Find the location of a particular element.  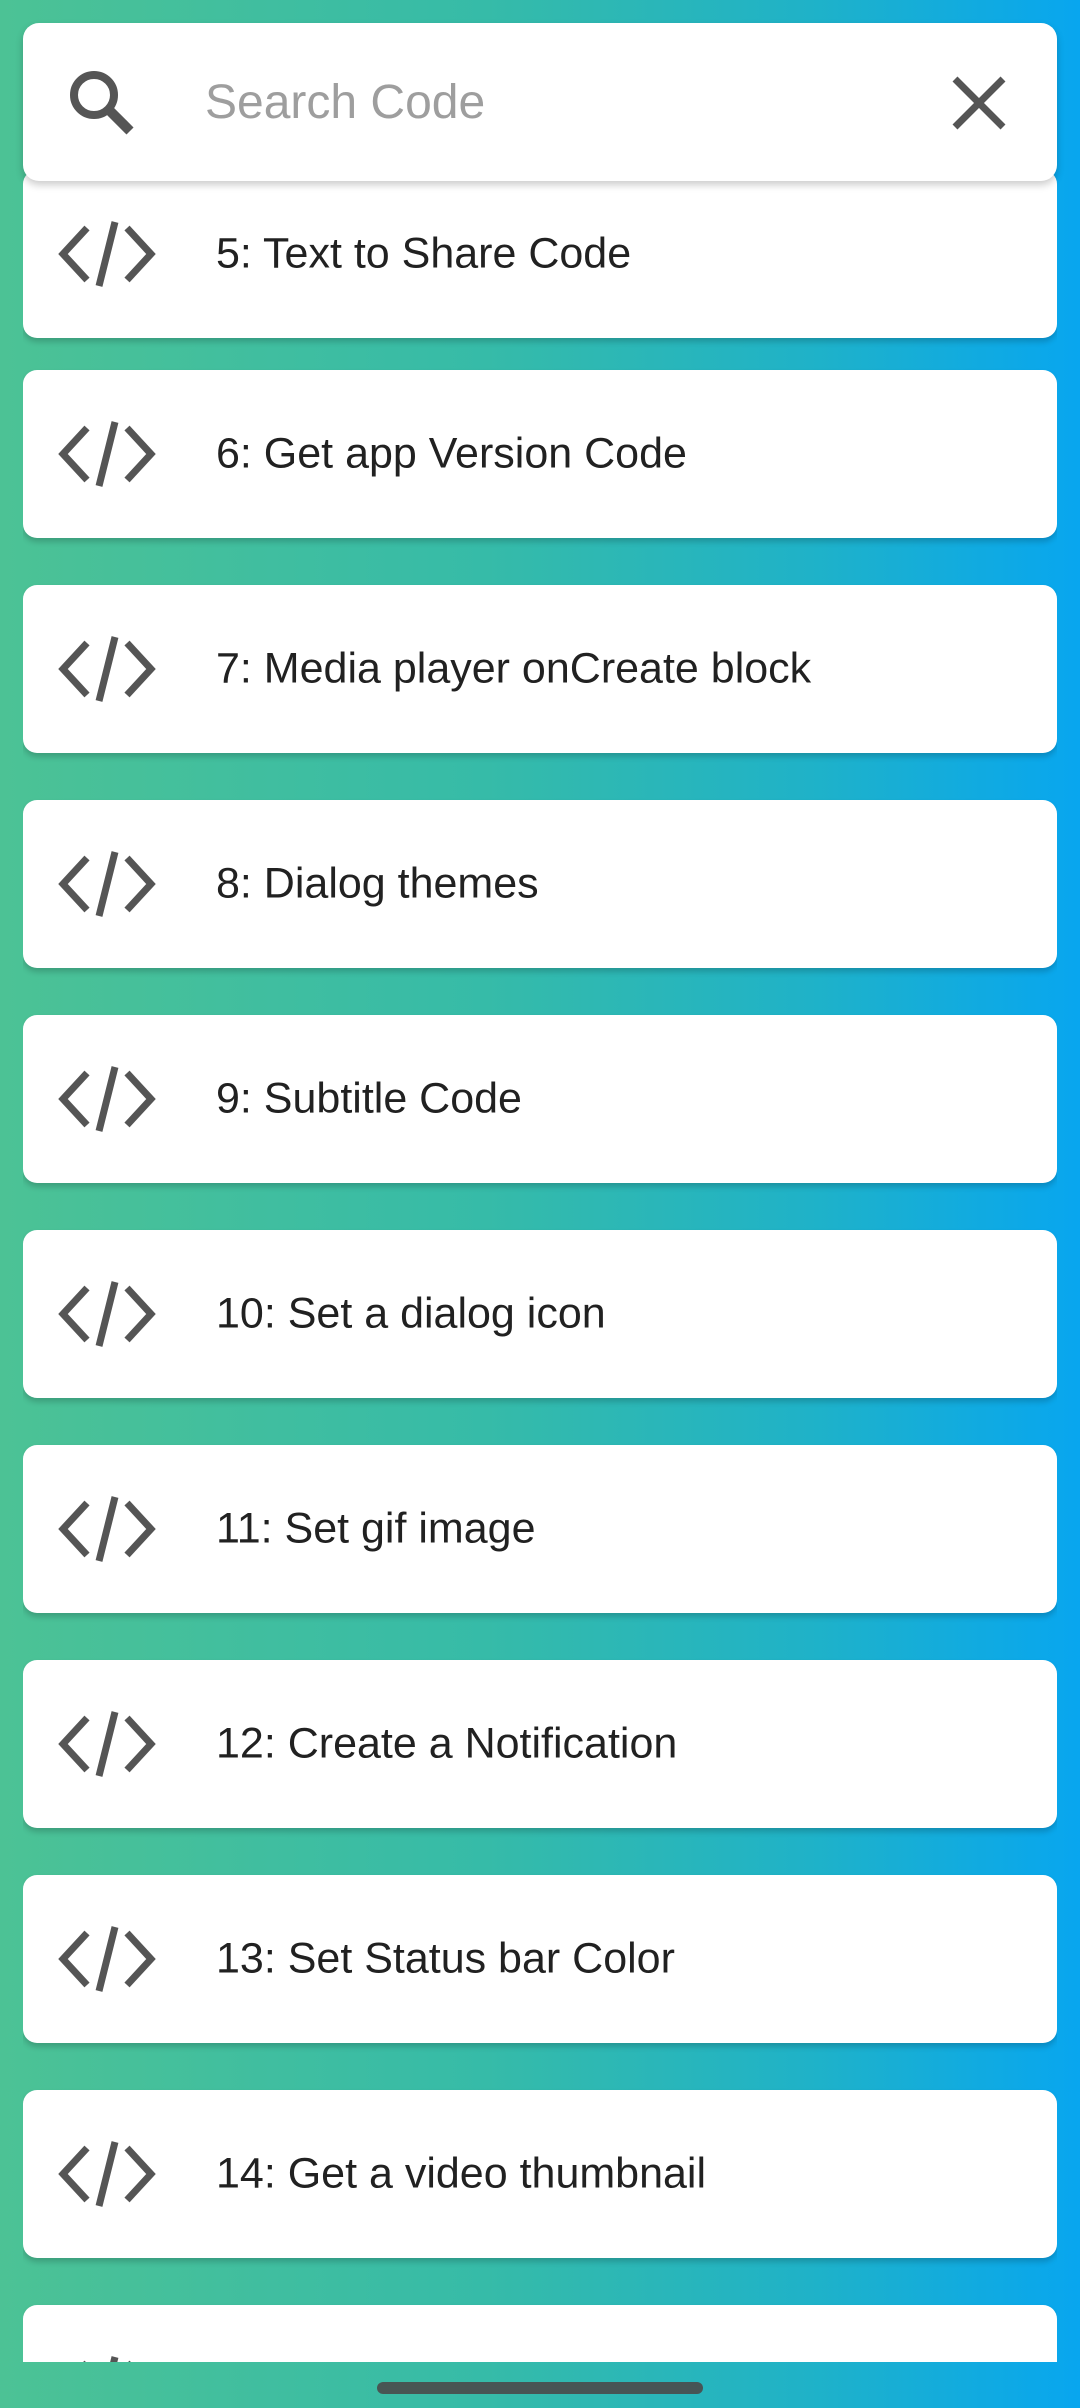

list-item: 10: Set a dialog icon is located at coordinates (540, 1314).